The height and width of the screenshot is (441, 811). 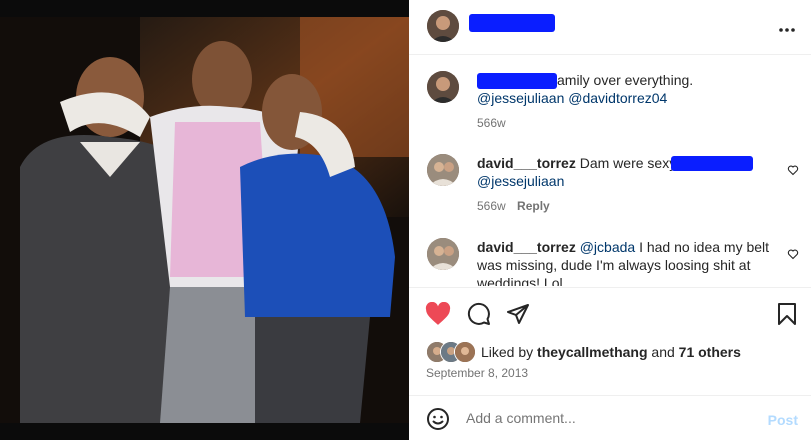 What do you see at coordinates (520, 181) in the screenshot?
I see `comment-mention: @jessejuliaan` at bounding box center [520, 181].